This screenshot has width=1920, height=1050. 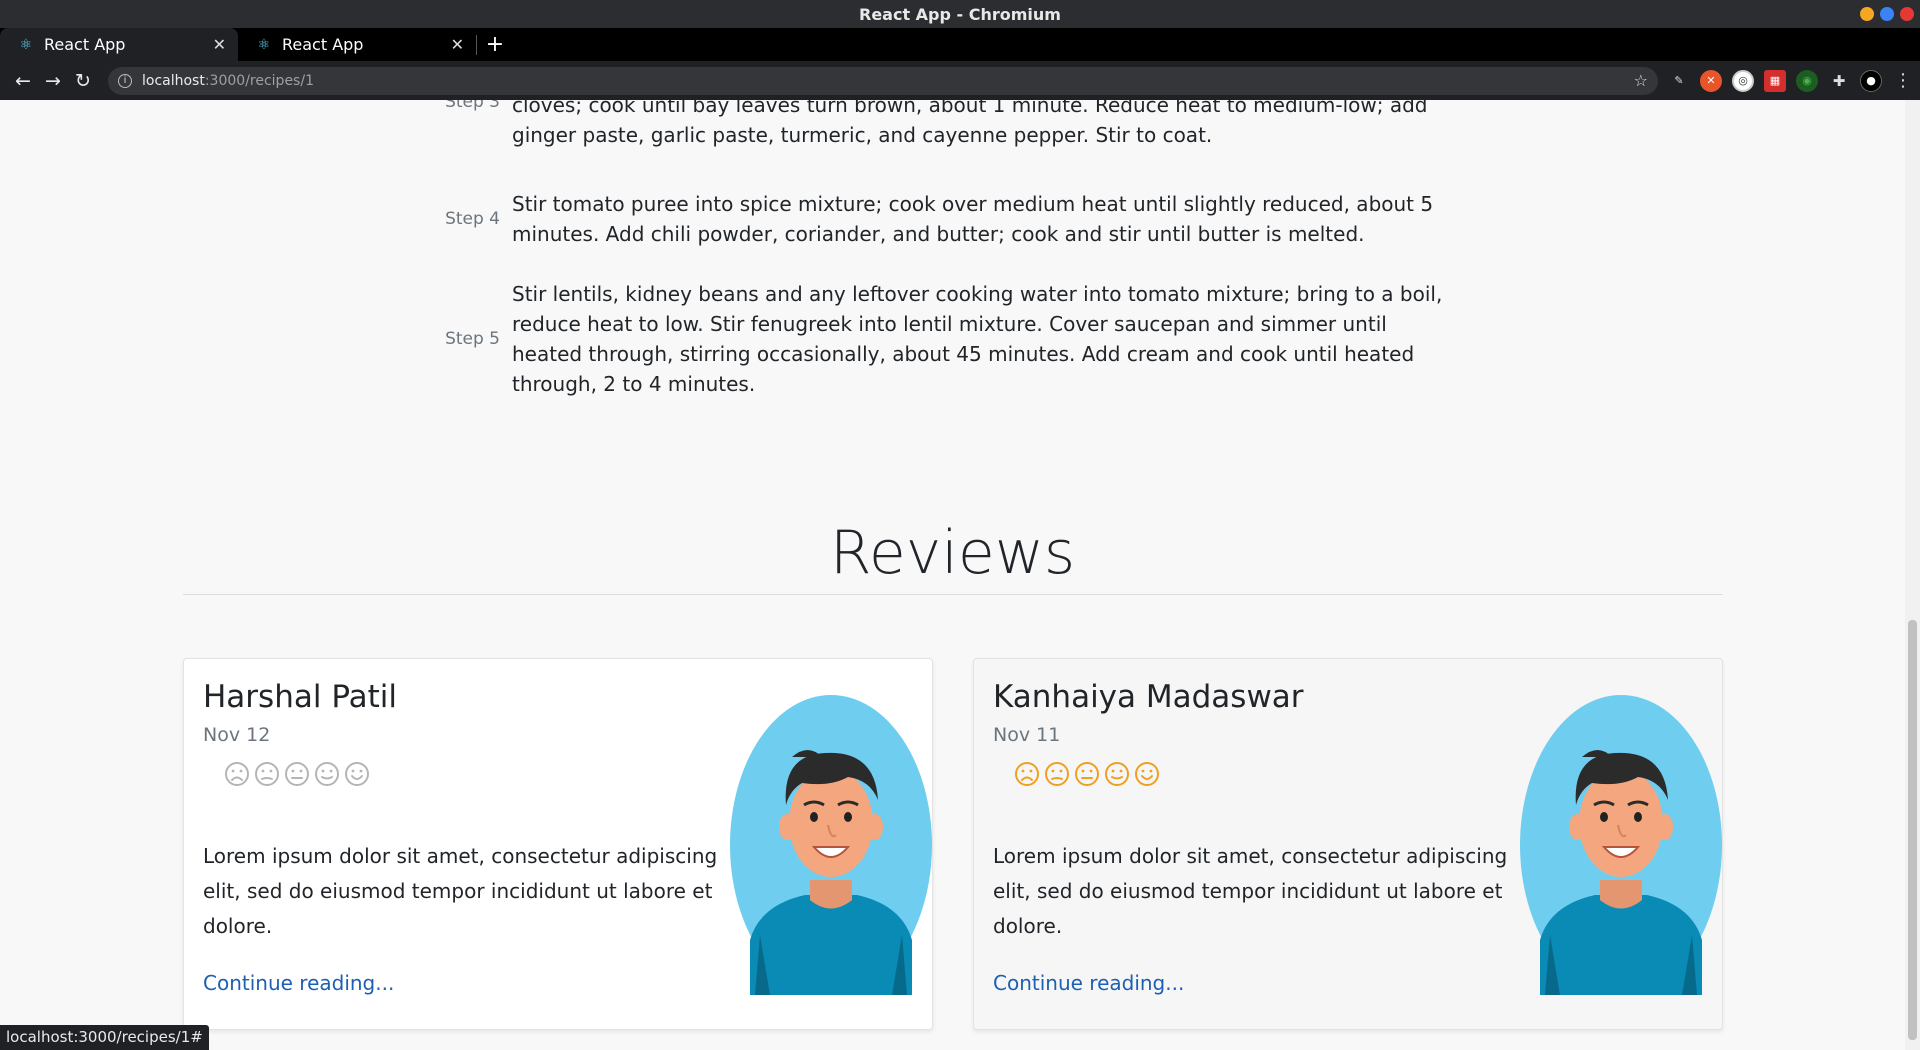 I want to click on tab-react-app-1: ⚛ React App ✕, so click(x=119, y=44).